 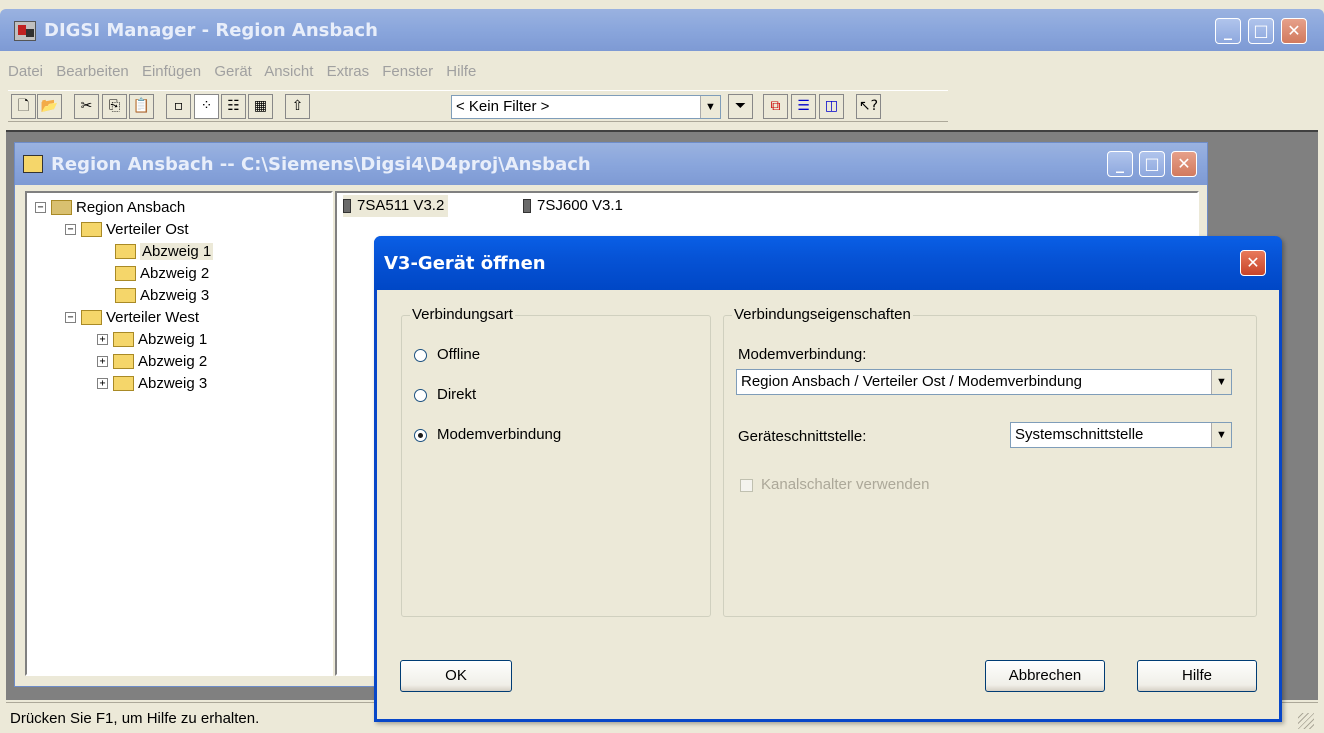 I want to click on device-label: 7SA511 V3.2, so click(x=401, y=205).